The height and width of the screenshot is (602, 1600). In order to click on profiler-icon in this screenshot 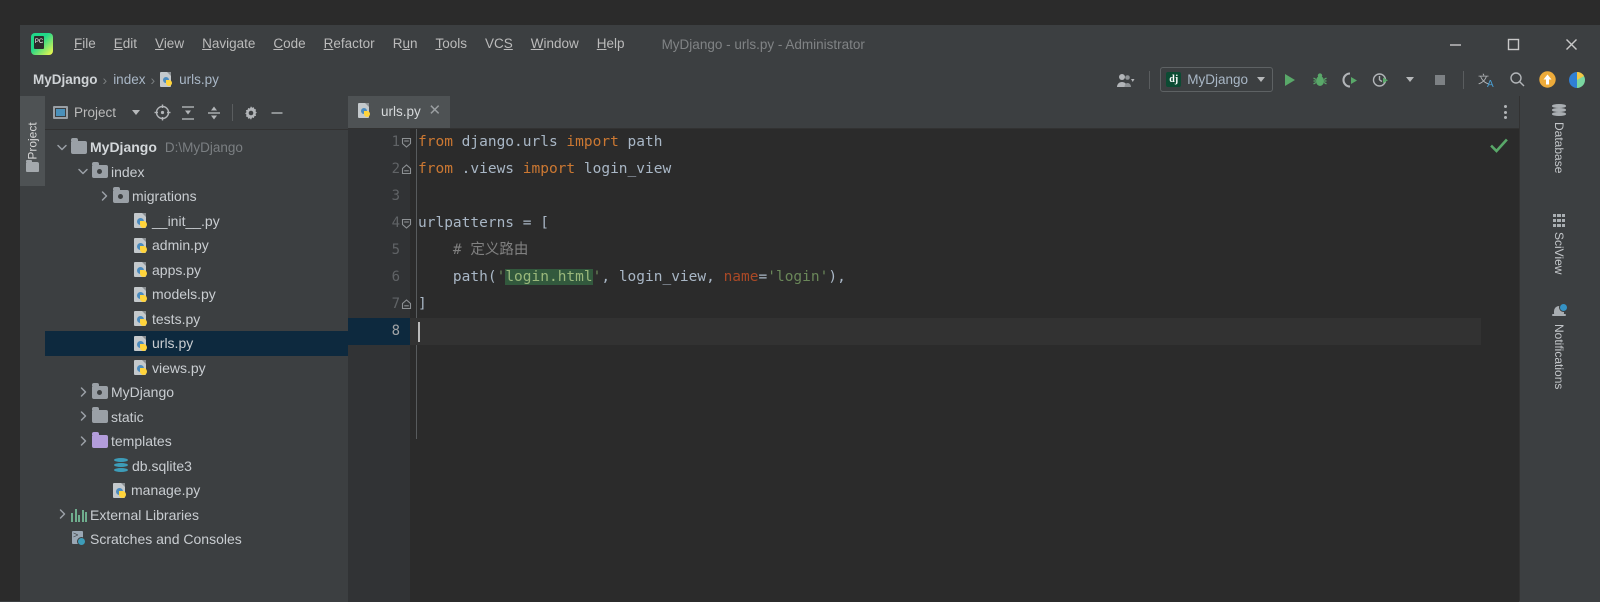, I will do `click(1380, 80)`.